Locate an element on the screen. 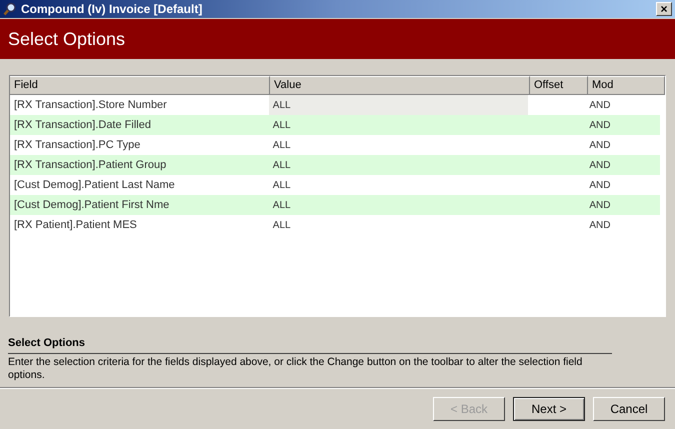 This screenshot has width=675, height=429. column-header: Field is located at coordinates (140, 85).